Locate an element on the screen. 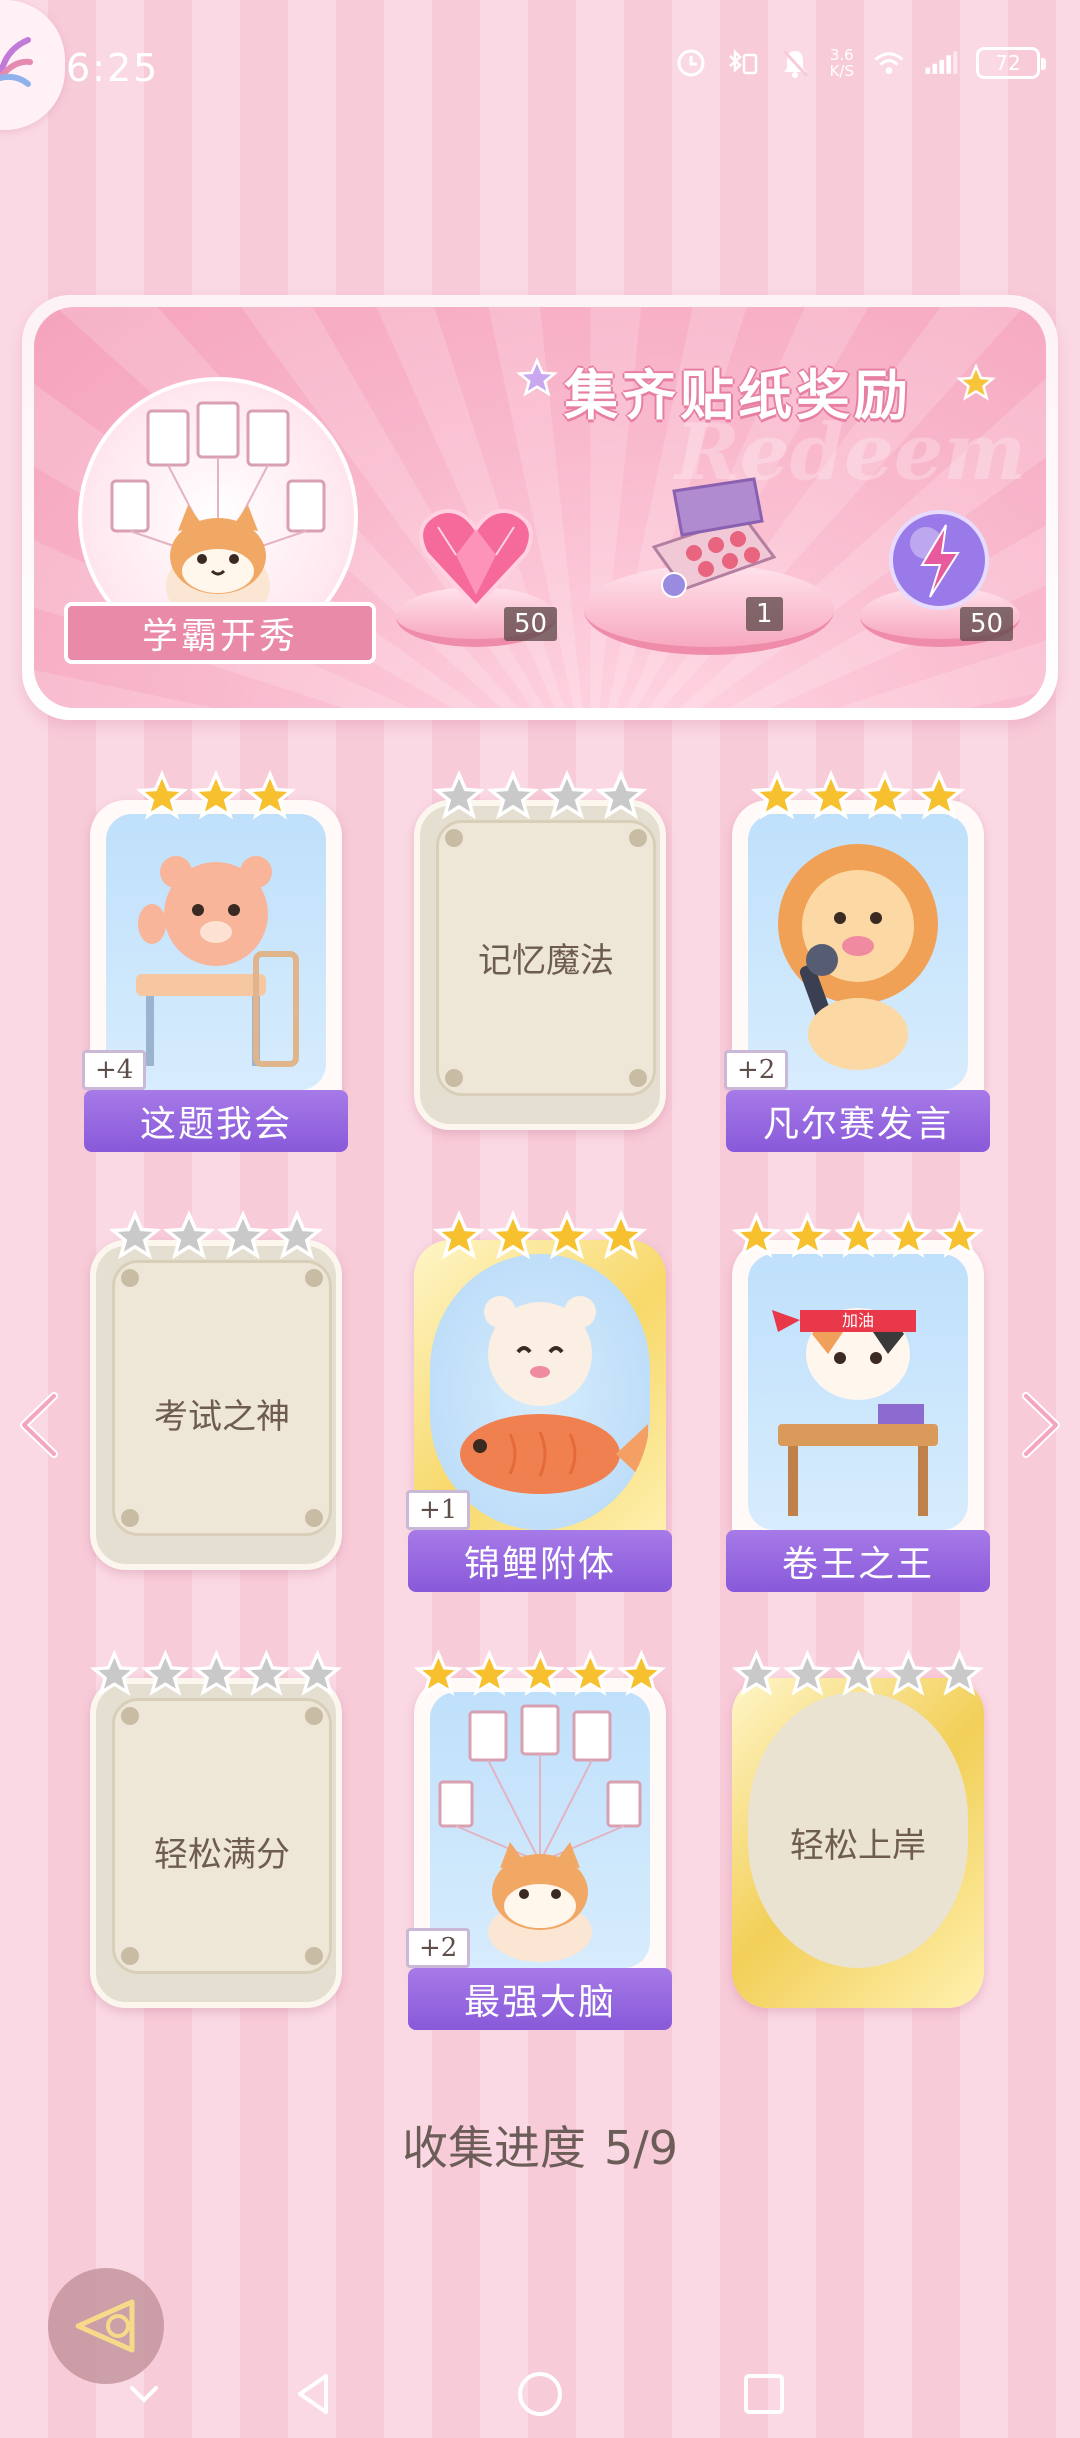  mute-bell-icon is located at coordinates (795, 63).